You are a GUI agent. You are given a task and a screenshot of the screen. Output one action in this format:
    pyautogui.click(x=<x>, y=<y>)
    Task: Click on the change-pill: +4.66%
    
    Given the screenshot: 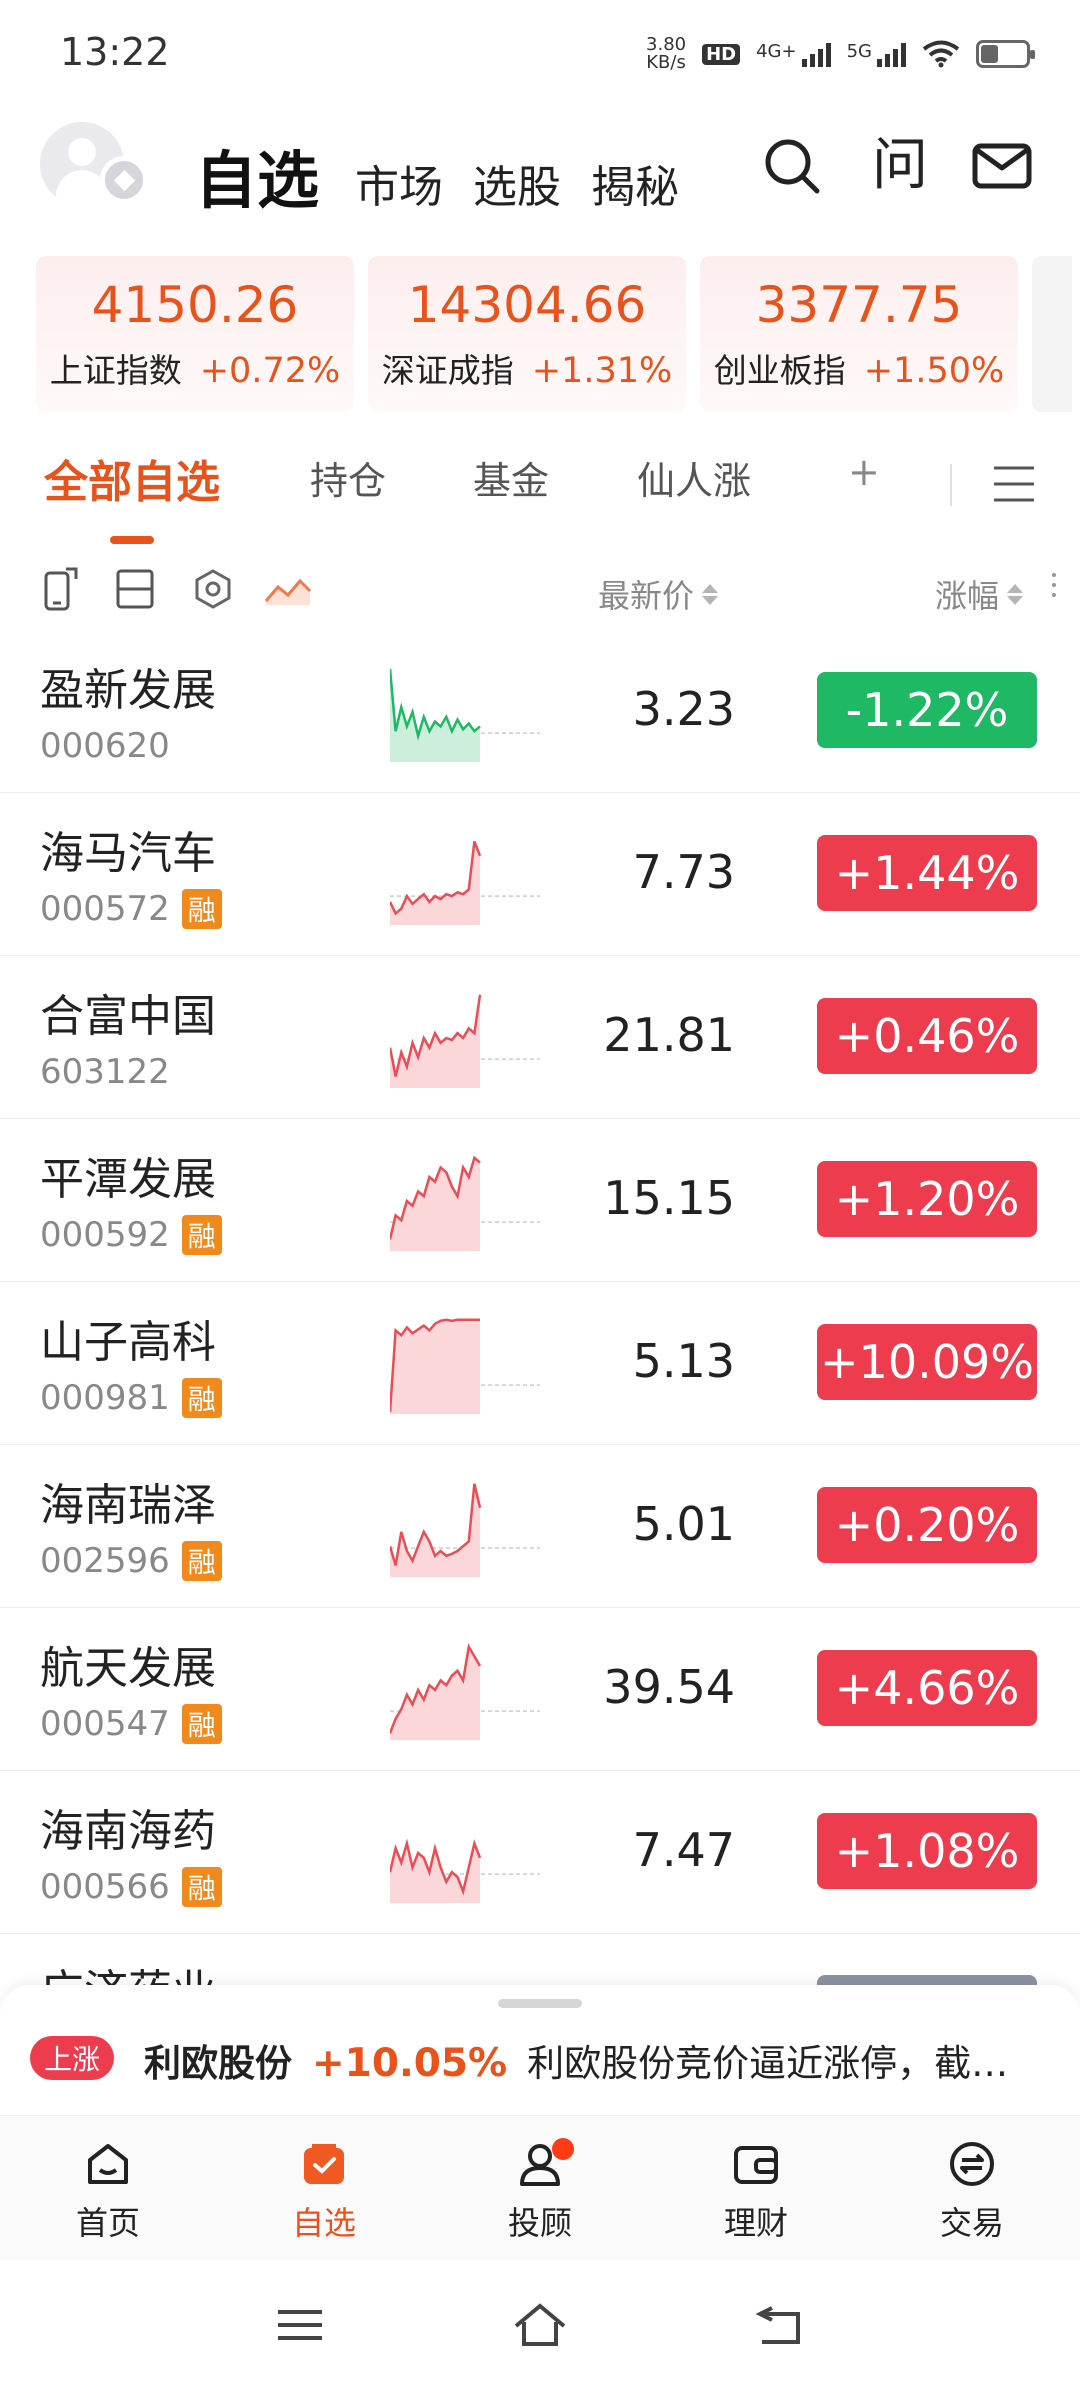 What is the action you would take?
    pyautogui.click(x=927, y=1688)
    